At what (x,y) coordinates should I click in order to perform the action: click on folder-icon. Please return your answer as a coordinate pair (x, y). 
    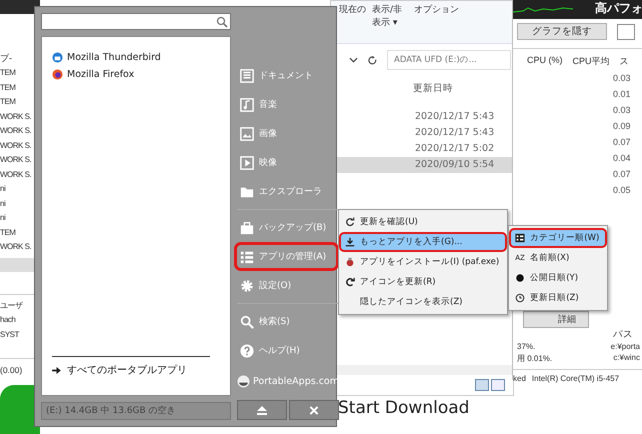
    Looking at the image, I should click on (247, 191).